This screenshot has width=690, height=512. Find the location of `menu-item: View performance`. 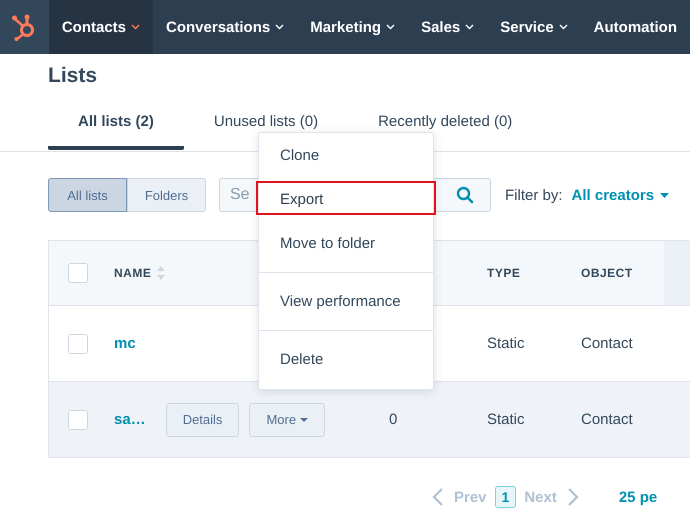

menu-item: View performance is located at coordinates (346, 297).